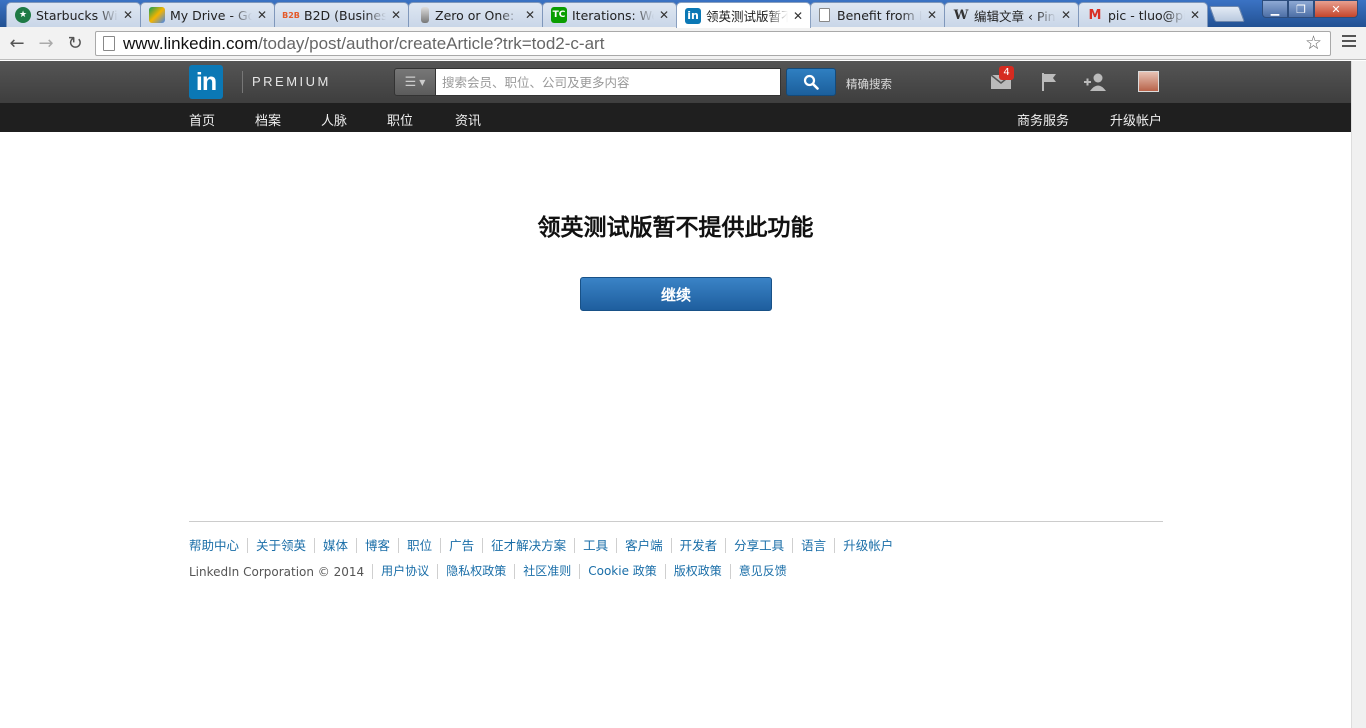  Describe the element at coordinates (1349, 42) in the screenshot. I see `chrome-menu-icon` at that location.